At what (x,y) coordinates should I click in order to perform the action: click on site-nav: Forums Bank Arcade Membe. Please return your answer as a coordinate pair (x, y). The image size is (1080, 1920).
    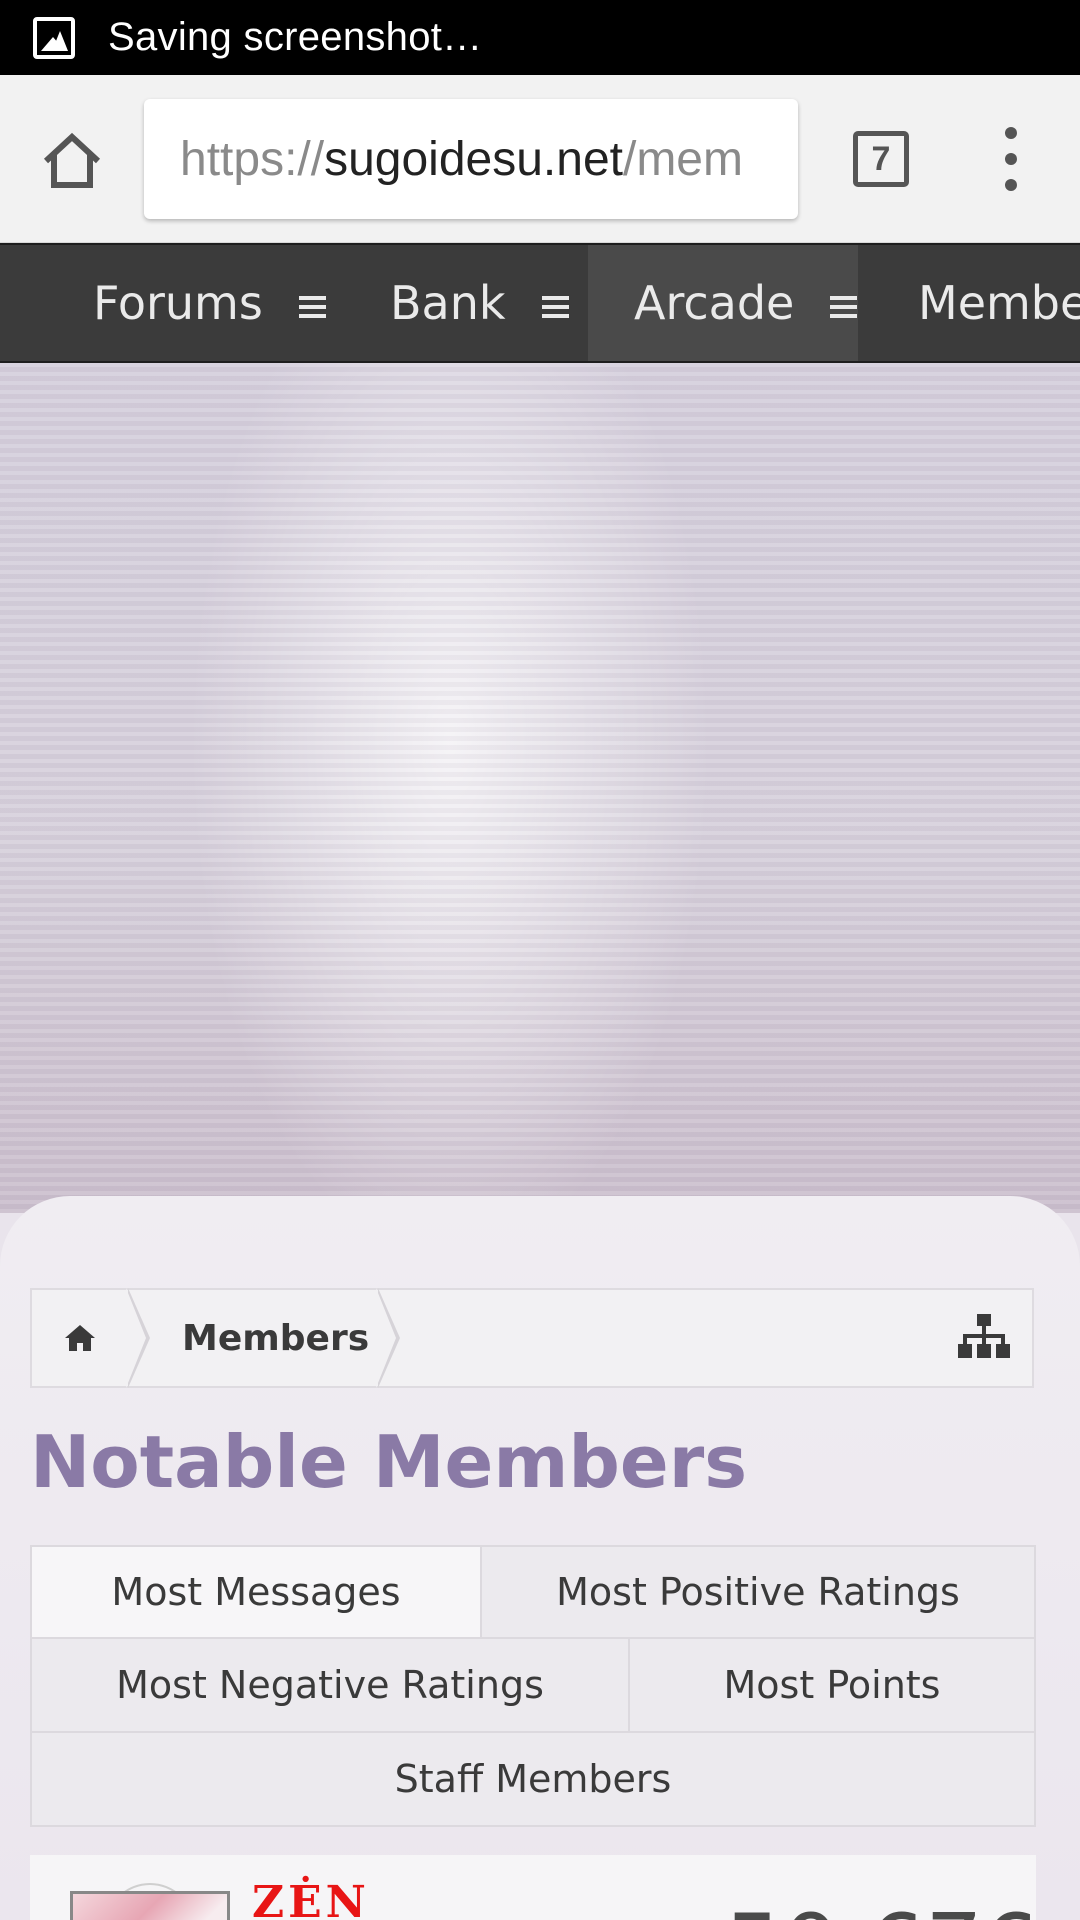
    Looking at the image, I should click on (540, 303).